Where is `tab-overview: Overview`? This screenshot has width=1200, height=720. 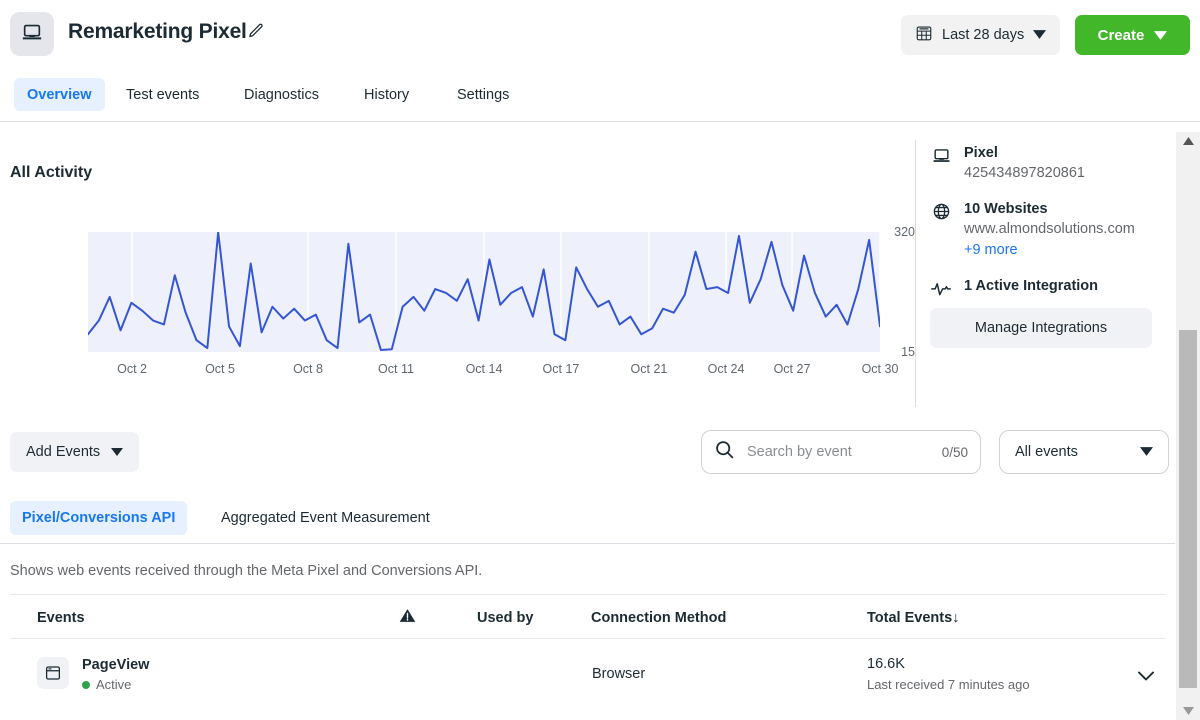 tab-overview: Overview is located at coordinates (59, 94).